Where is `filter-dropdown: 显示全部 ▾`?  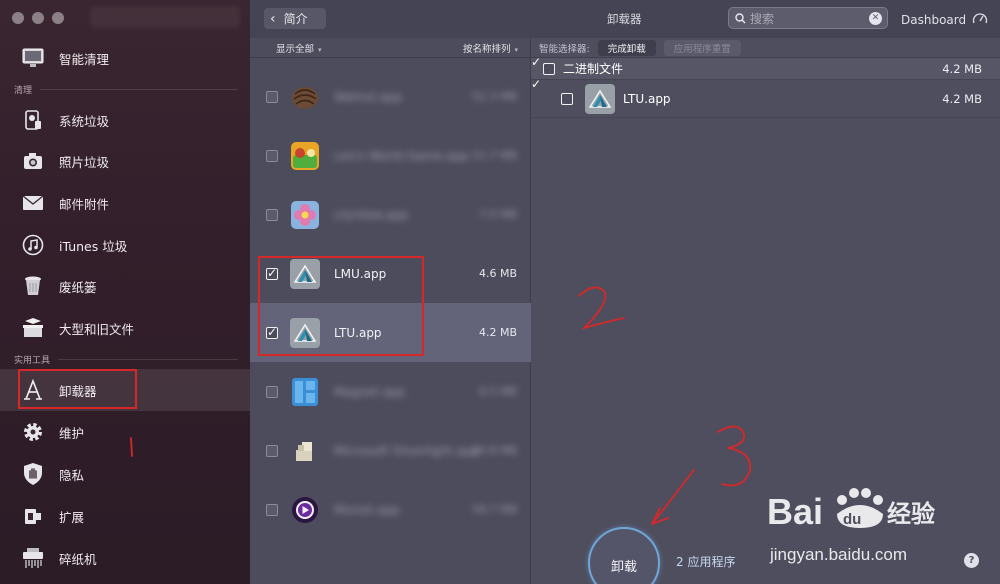
filter-dropdown: 显示全部 ▾ is located at coordinates (299, 48).